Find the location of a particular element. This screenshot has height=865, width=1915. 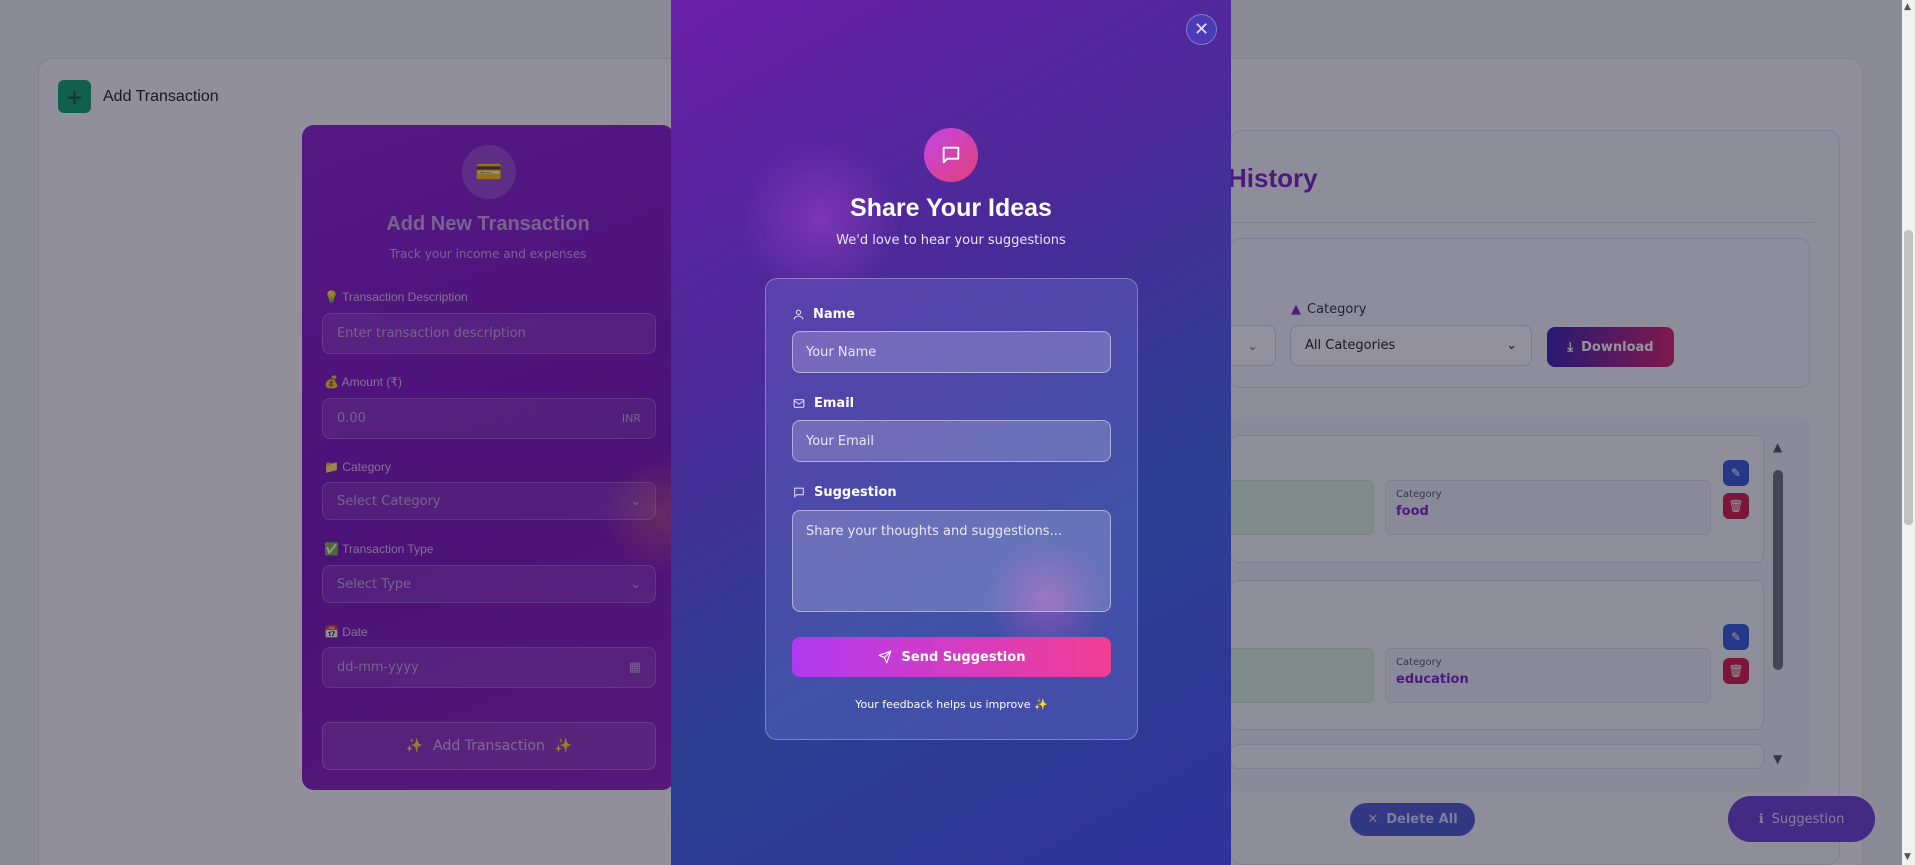

modal-footer-note: Your feedback helps us improve ✨ is located at coordinates (951, 704).